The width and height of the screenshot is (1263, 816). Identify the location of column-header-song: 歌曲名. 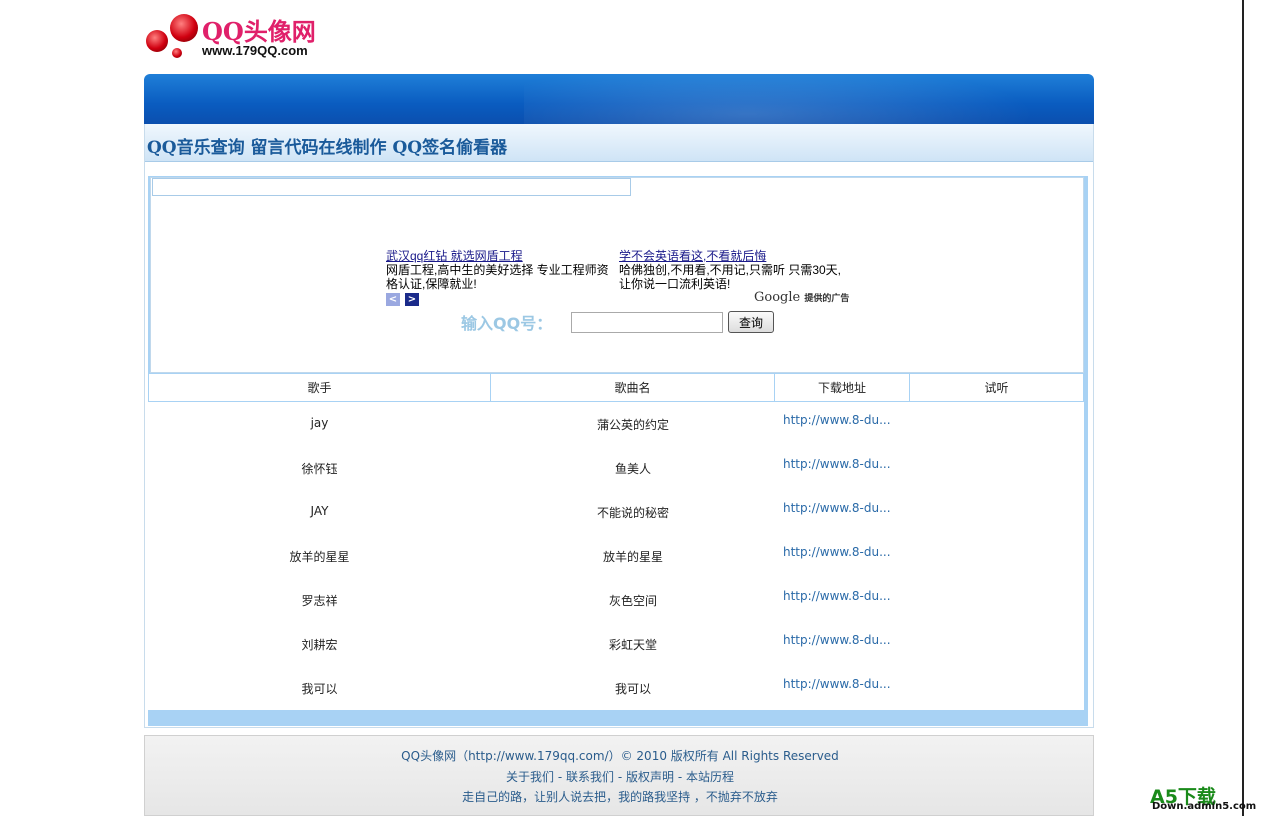
(633, 387).